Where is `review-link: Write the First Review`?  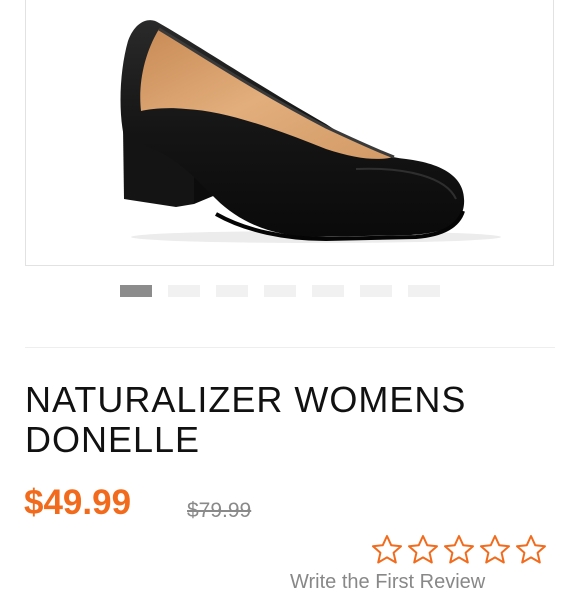
review-link: Write the First Review is located at coordinates (387, 582).